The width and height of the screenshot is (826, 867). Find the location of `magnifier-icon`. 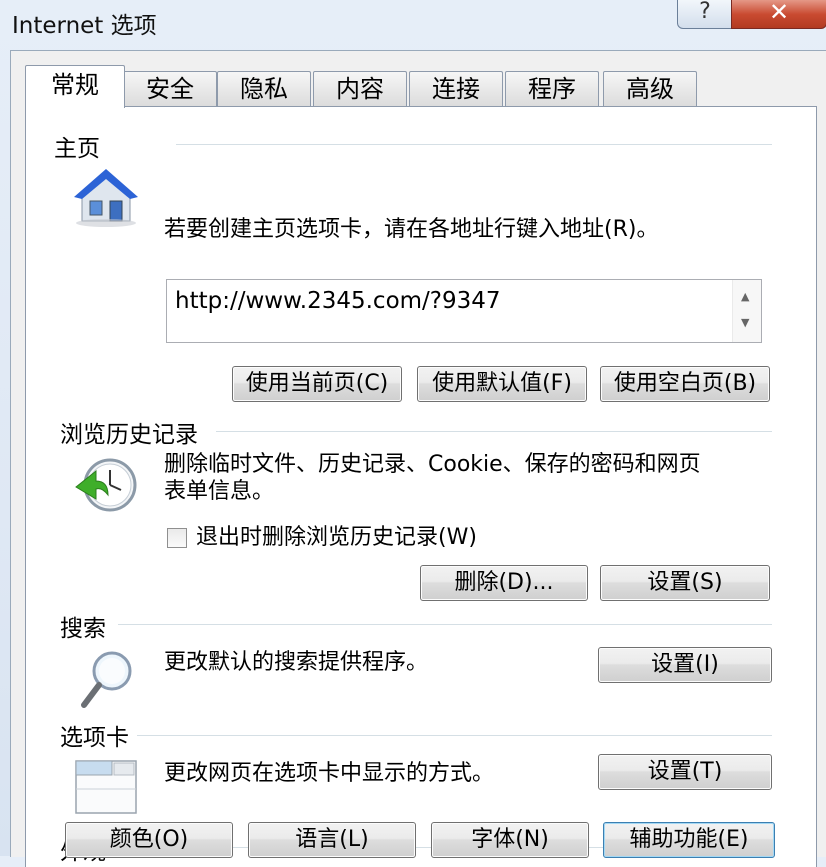

magnifier-icon is located at coordinates (106, 679).